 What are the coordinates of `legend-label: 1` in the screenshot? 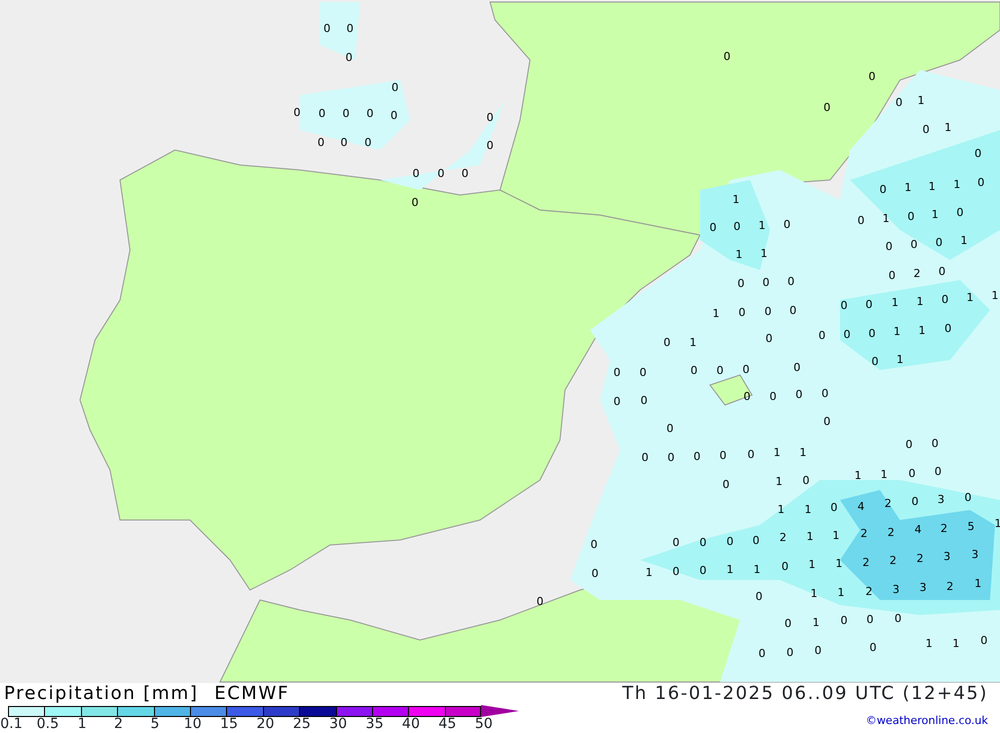 It's located at (82, 724).